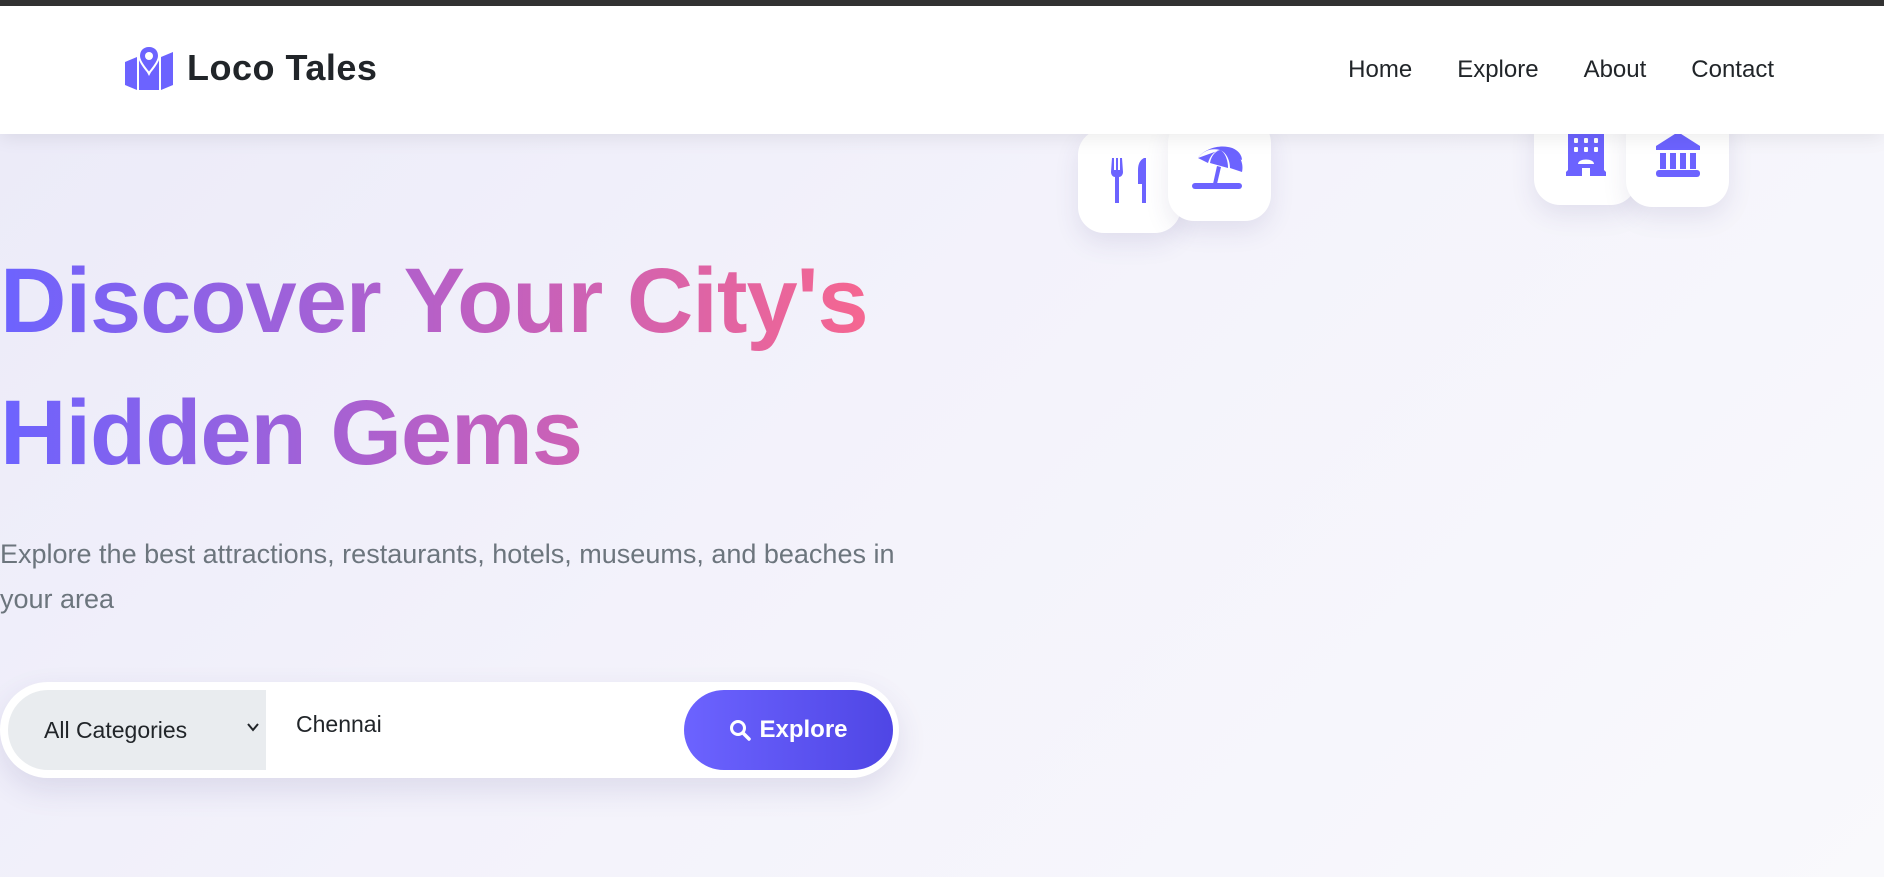  I want to click on main-nav: Home Explore About Contact, so click(1561, 70).